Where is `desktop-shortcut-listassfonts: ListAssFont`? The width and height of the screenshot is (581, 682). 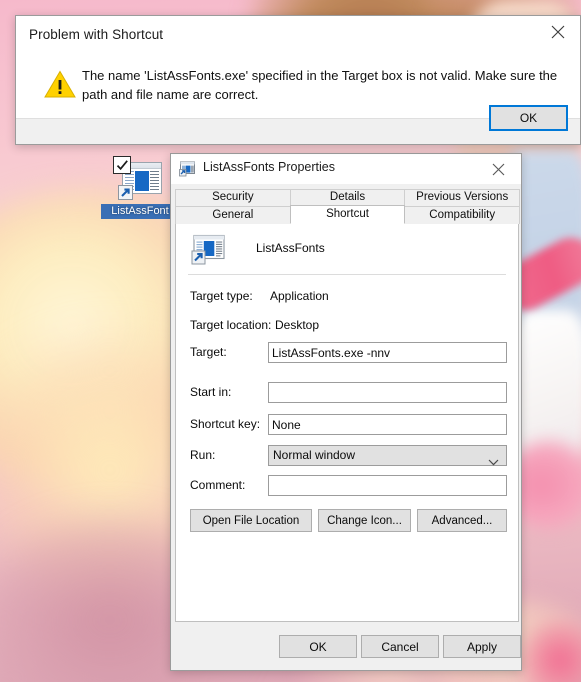 desktop-shortcut-listassfonts: ListAssFont is located at coordinates (140, 194).